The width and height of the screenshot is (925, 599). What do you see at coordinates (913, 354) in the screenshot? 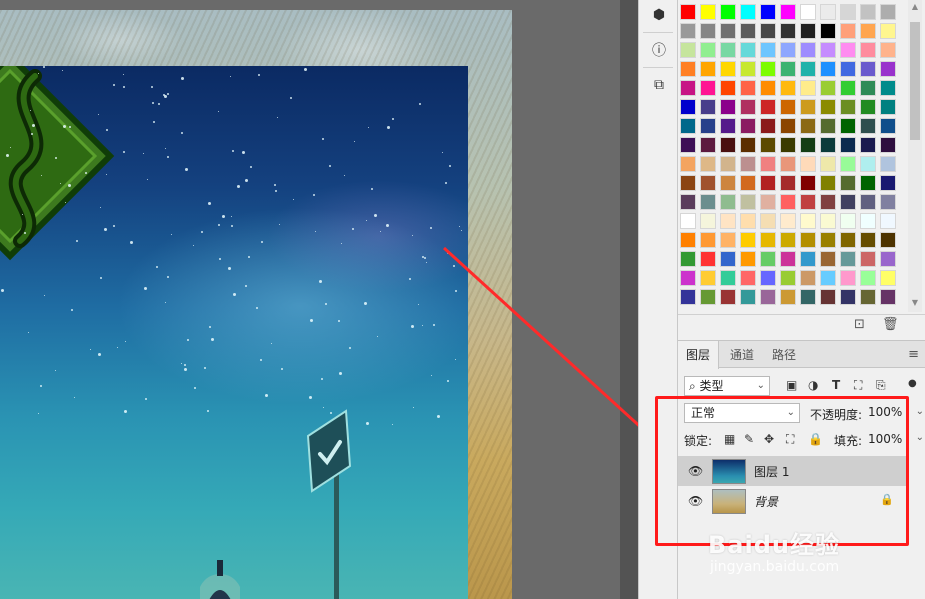
I see `panel-menu-icon: ≡` at bounding box center [913, 354].